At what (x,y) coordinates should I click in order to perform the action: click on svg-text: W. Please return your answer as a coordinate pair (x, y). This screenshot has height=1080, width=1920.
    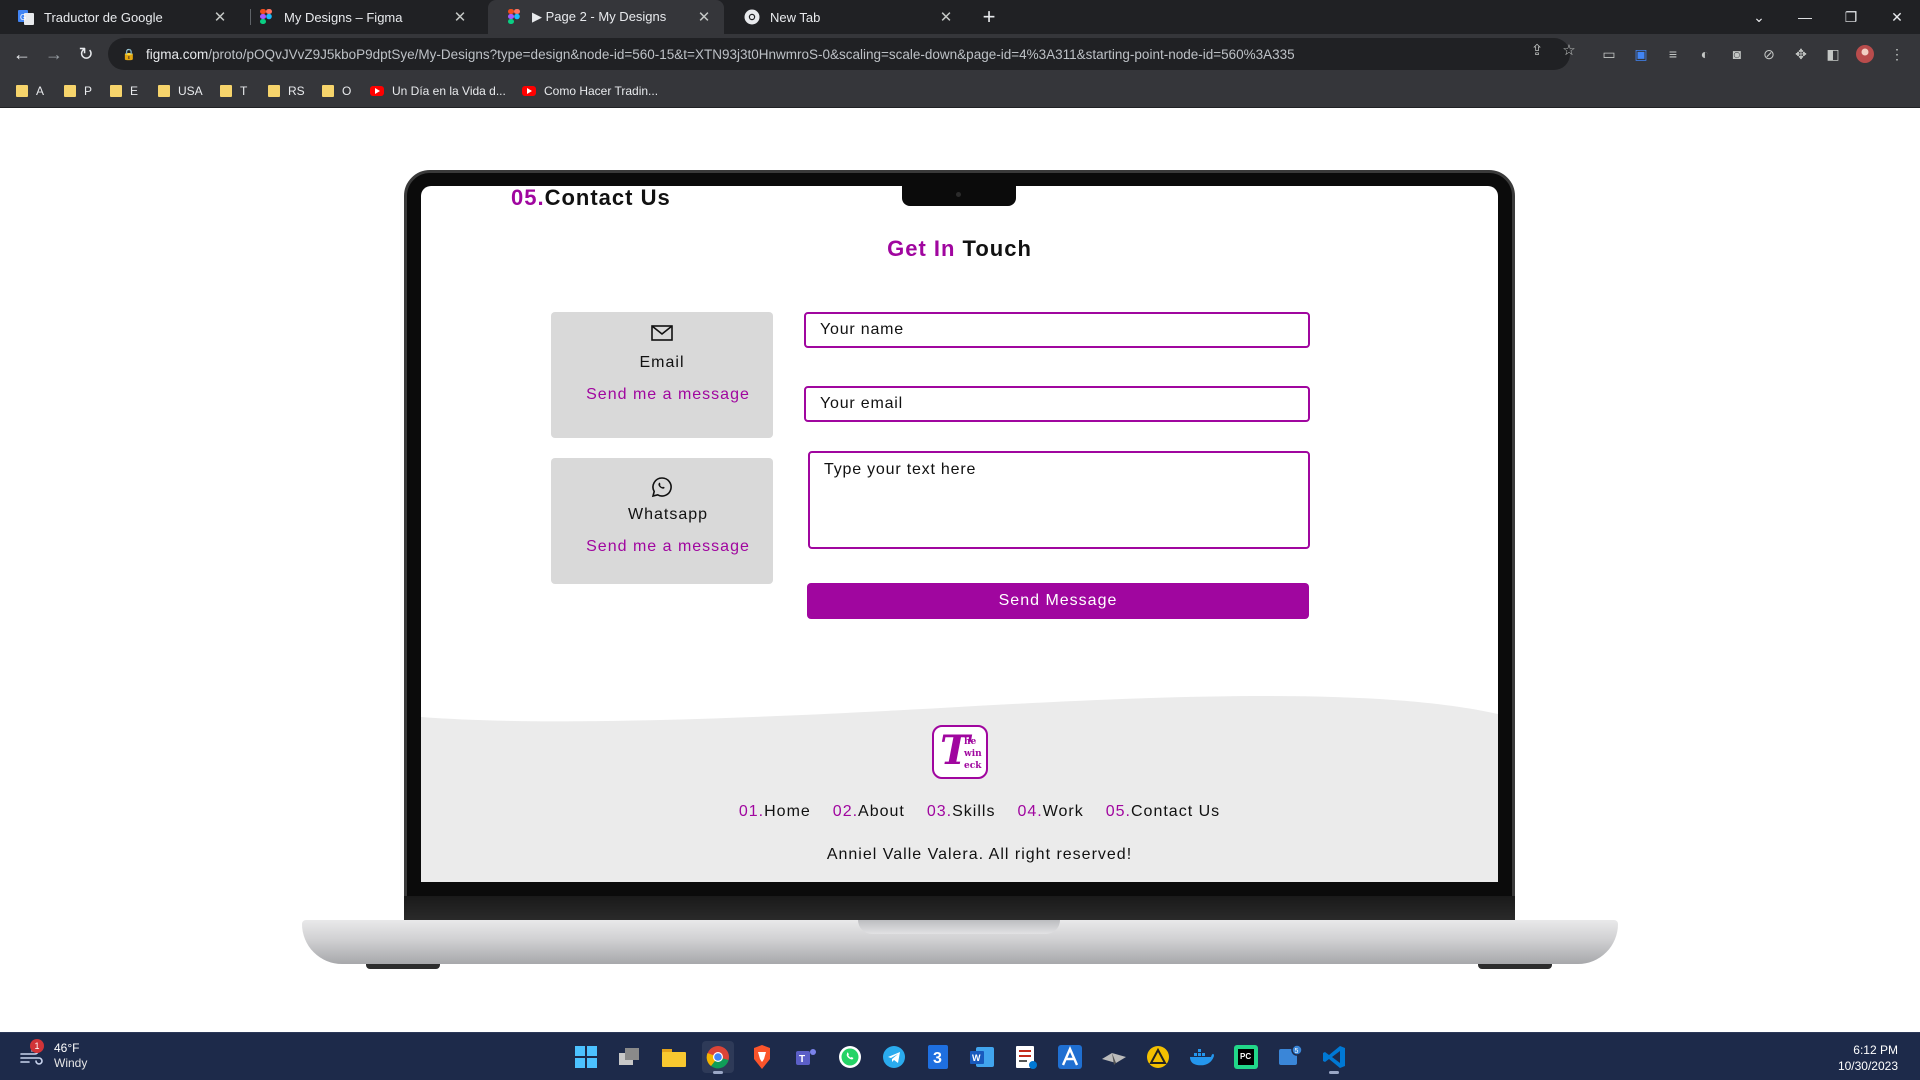
    Looking at the image, I should click on (976, 1058).